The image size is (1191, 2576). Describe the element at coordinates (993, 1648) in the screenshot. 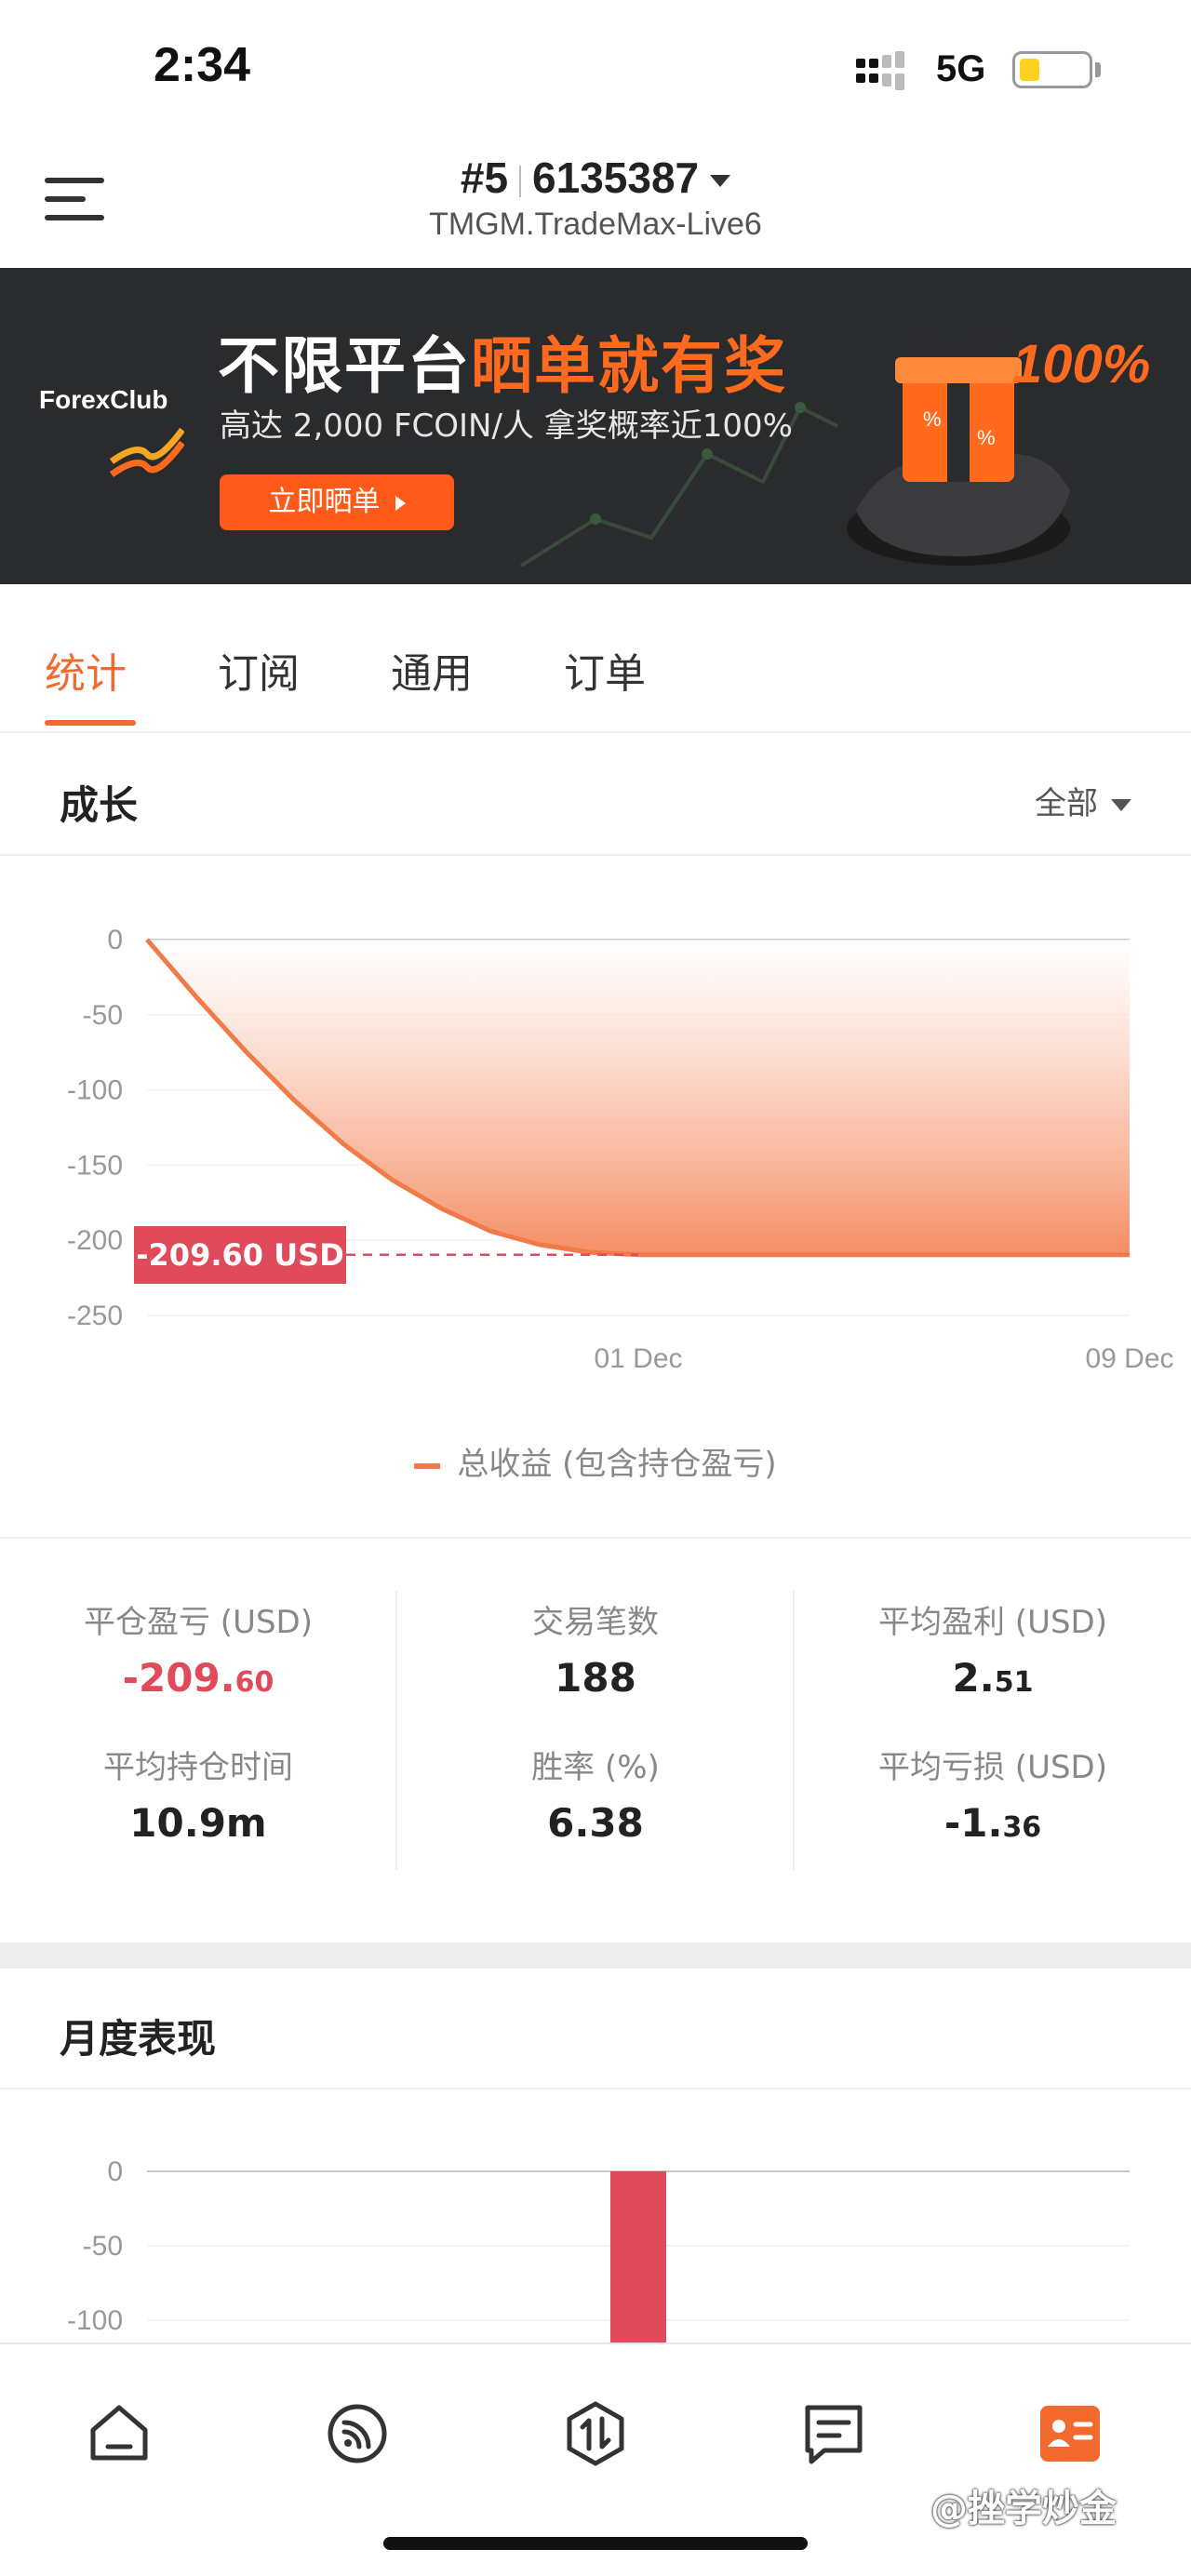

I see `stat-avg-profit: 平均盈利 (USD) 2.51` at that location.